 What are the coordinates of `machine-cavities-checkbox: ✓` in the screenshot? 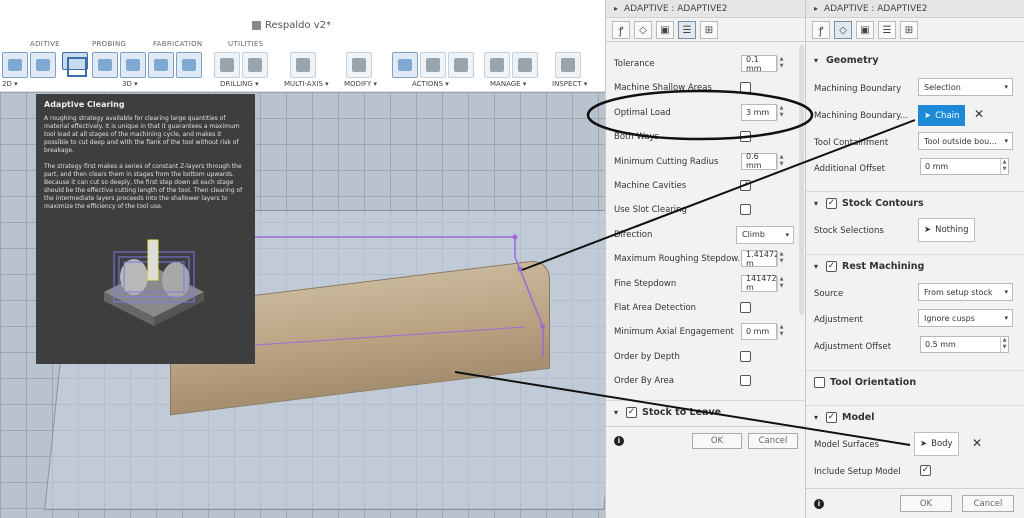 It's located at (745, 185).